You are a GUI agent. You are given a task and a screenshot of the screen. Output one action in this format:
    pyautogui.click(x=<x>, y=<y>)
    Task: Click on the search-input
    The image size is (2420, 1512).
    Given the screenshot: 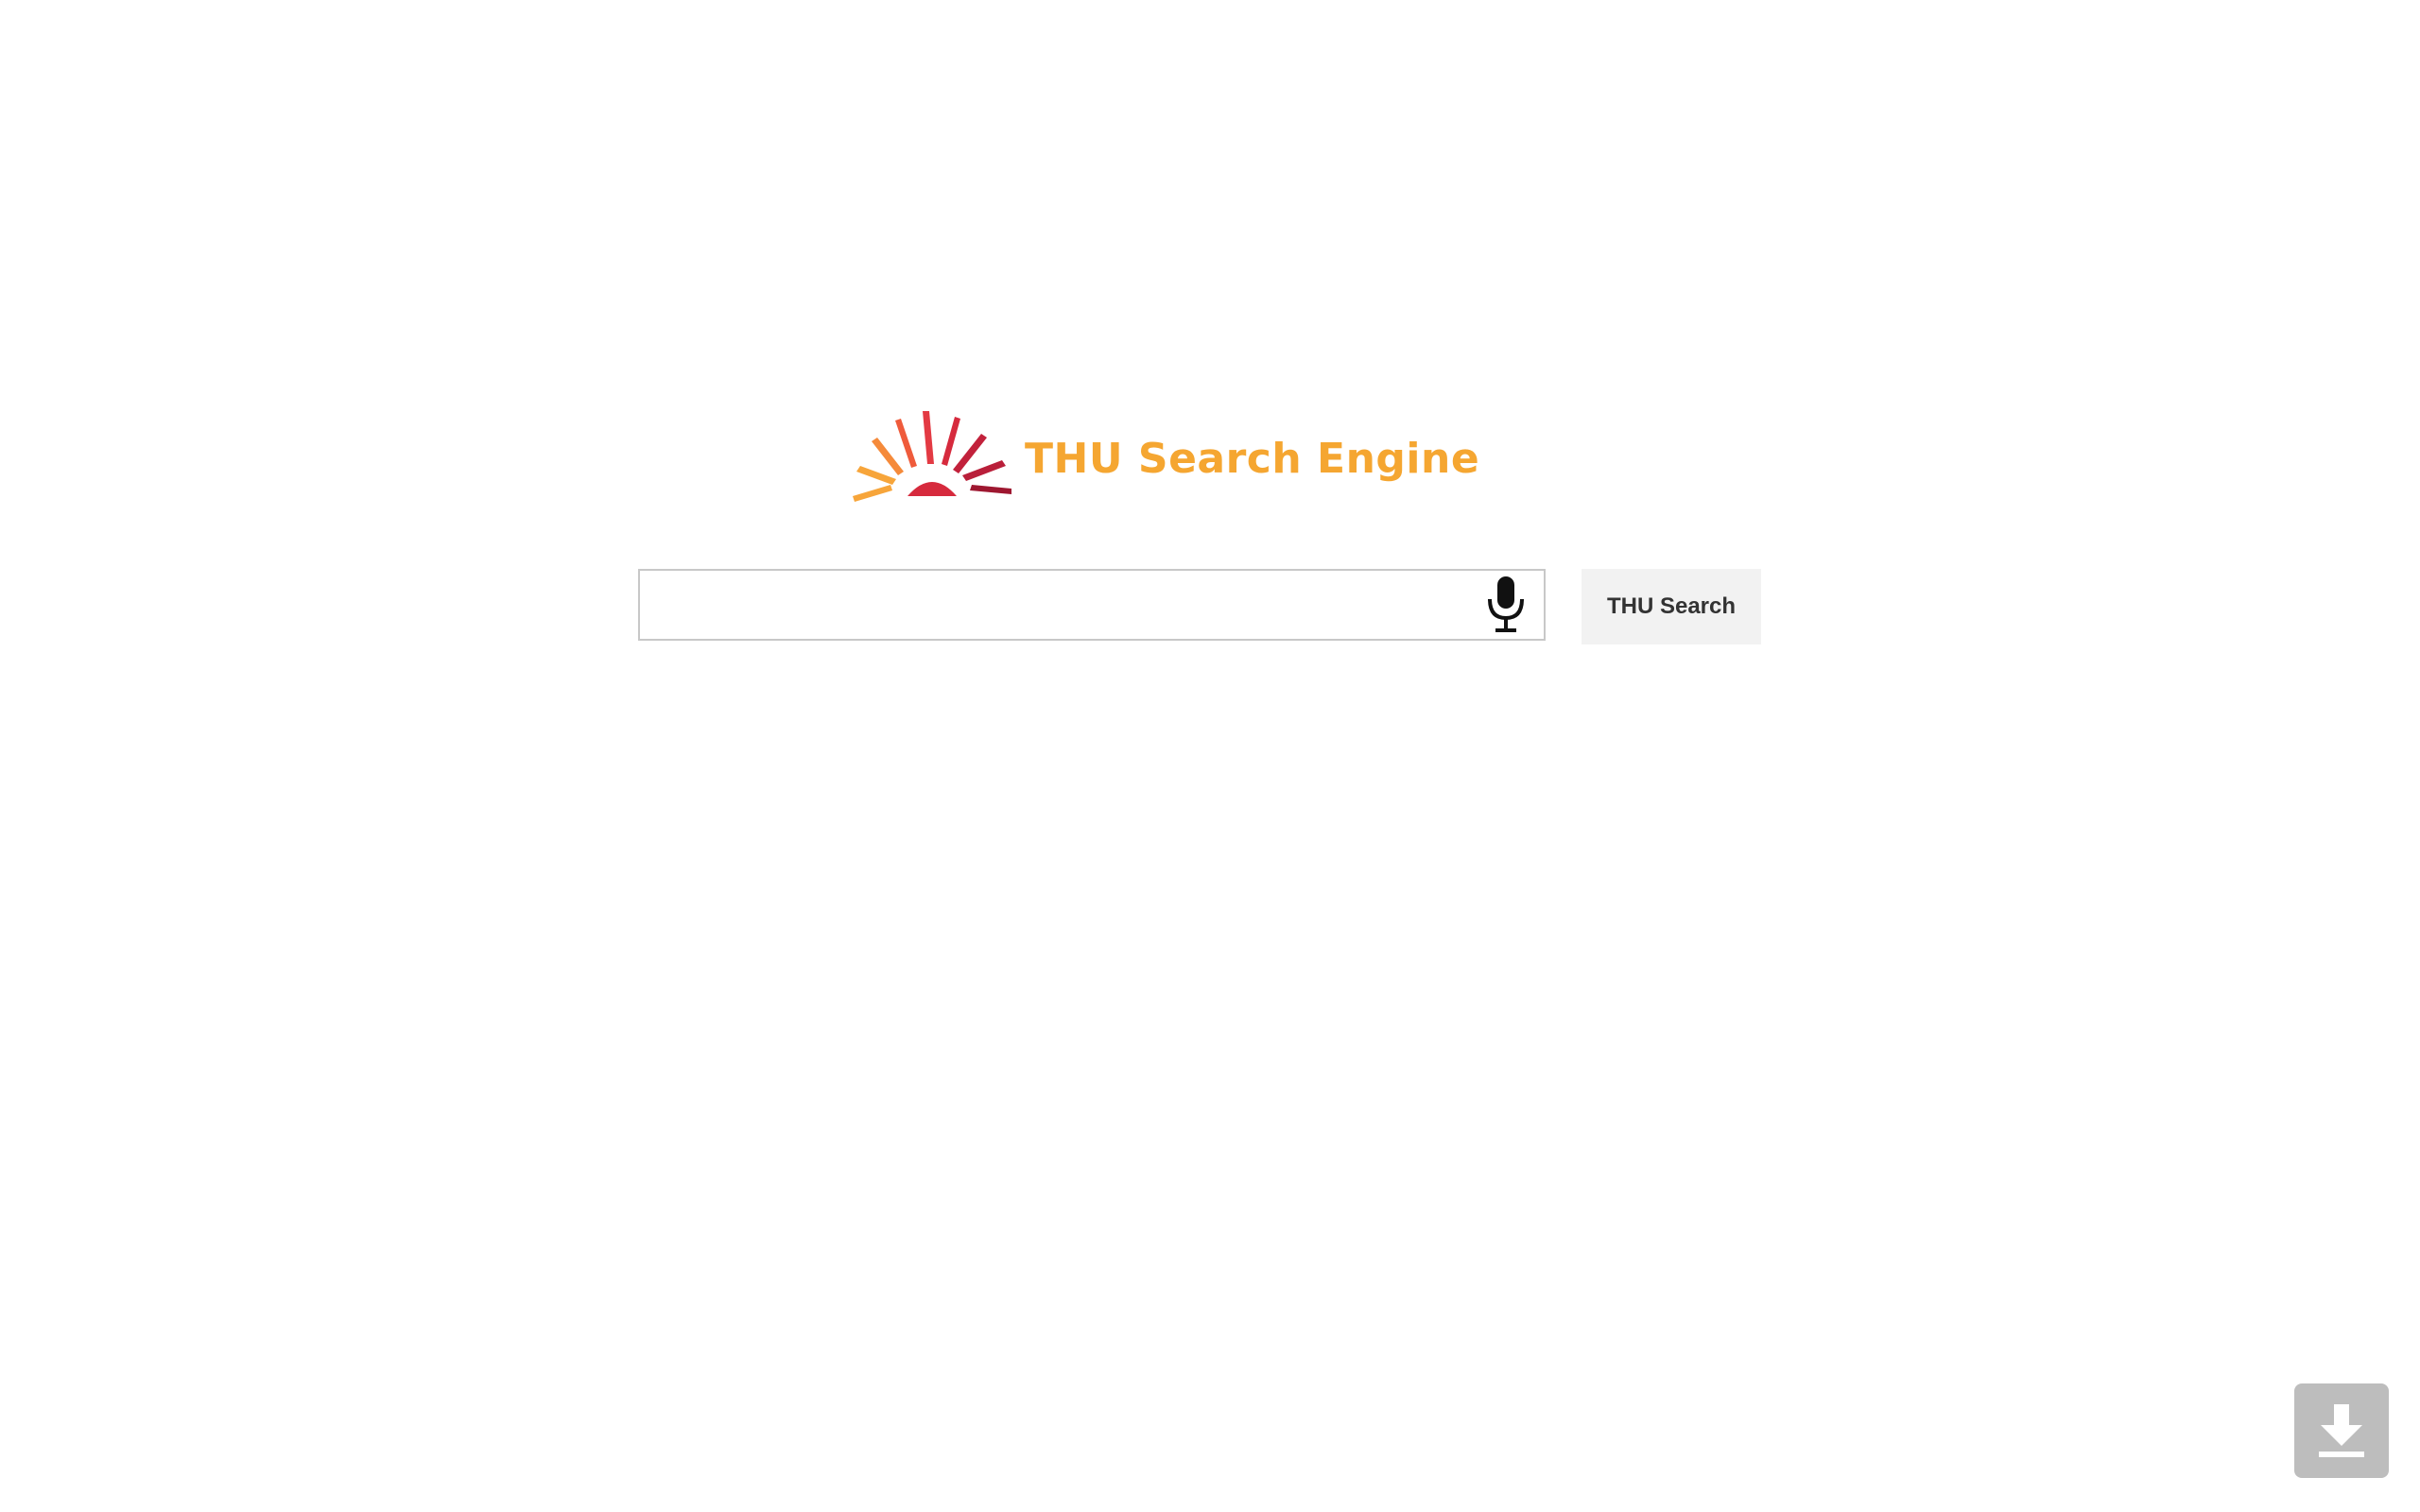 What is the action you would take?
    pyautogui.click(x=1056, y=605)
    